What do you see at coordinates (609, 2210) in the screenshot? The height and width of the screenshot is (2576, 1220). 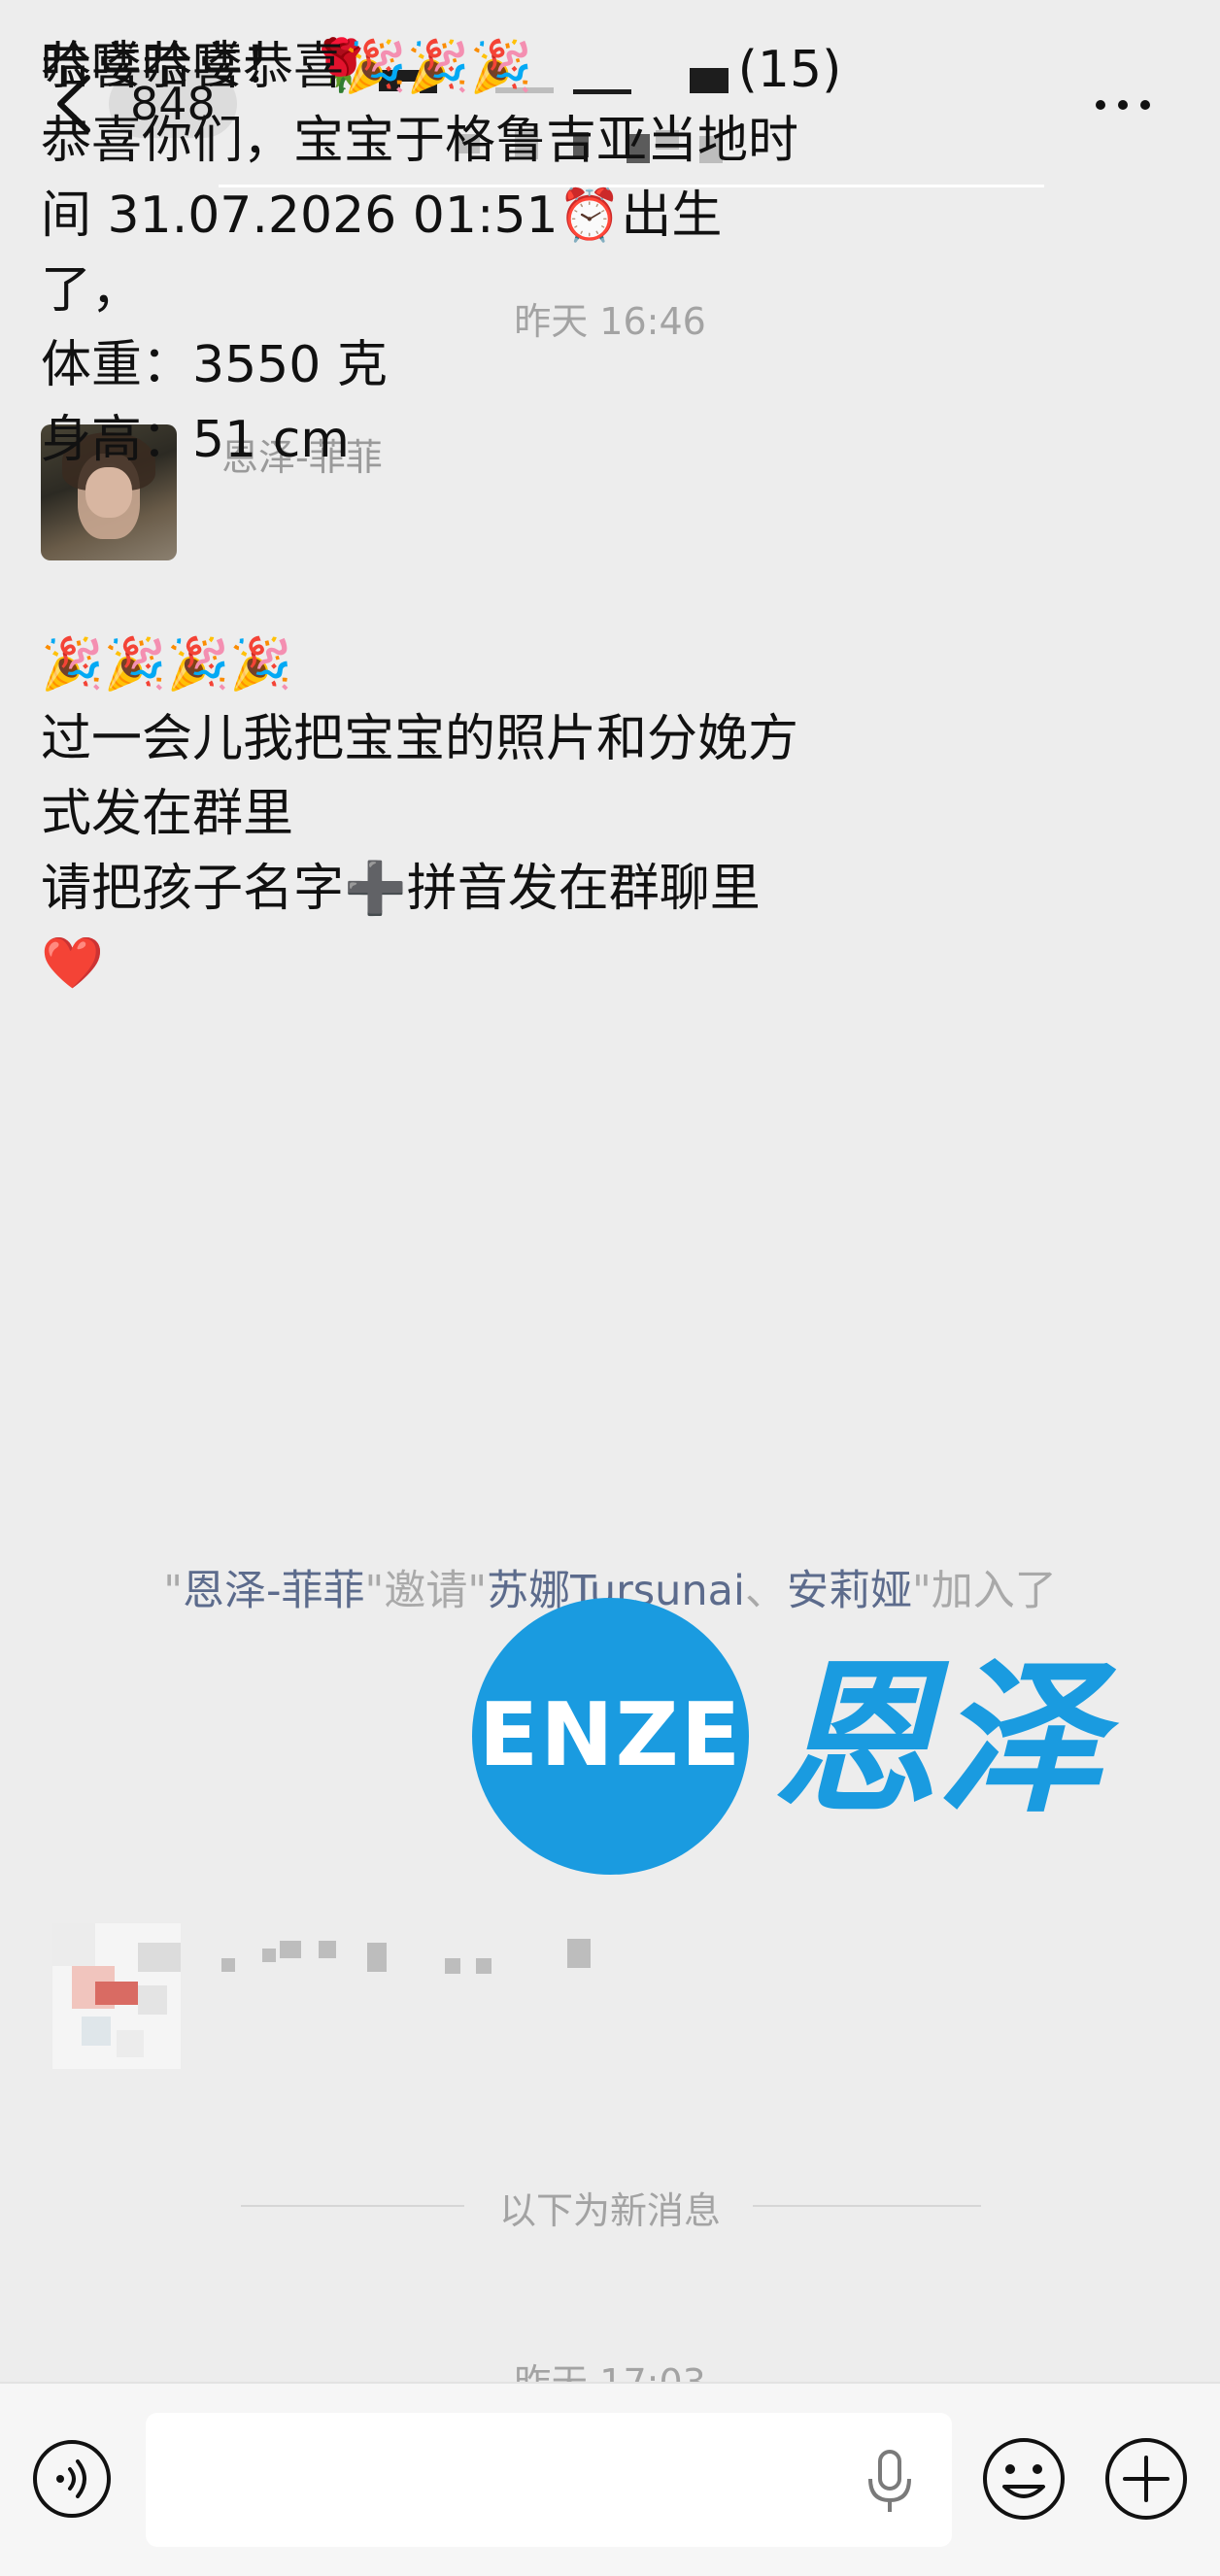 I see `new-messages-divider: 以下为新消息` at bounding box center [609, 2210].